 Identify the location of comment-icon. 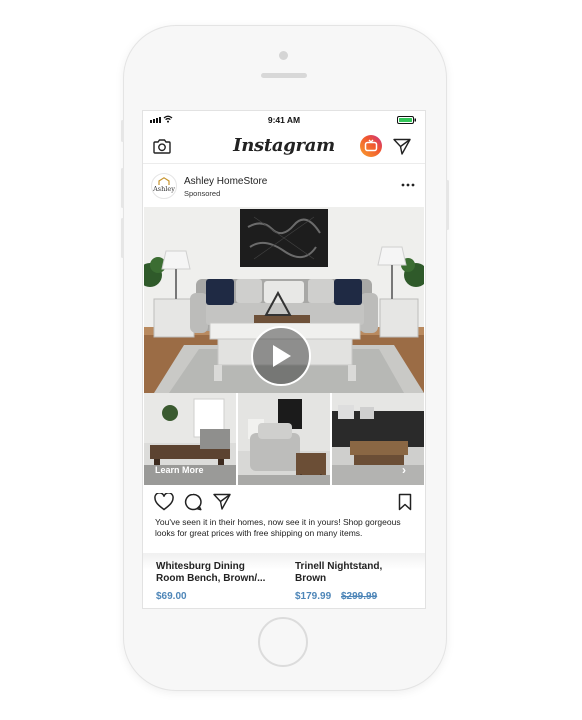
(193, 502).